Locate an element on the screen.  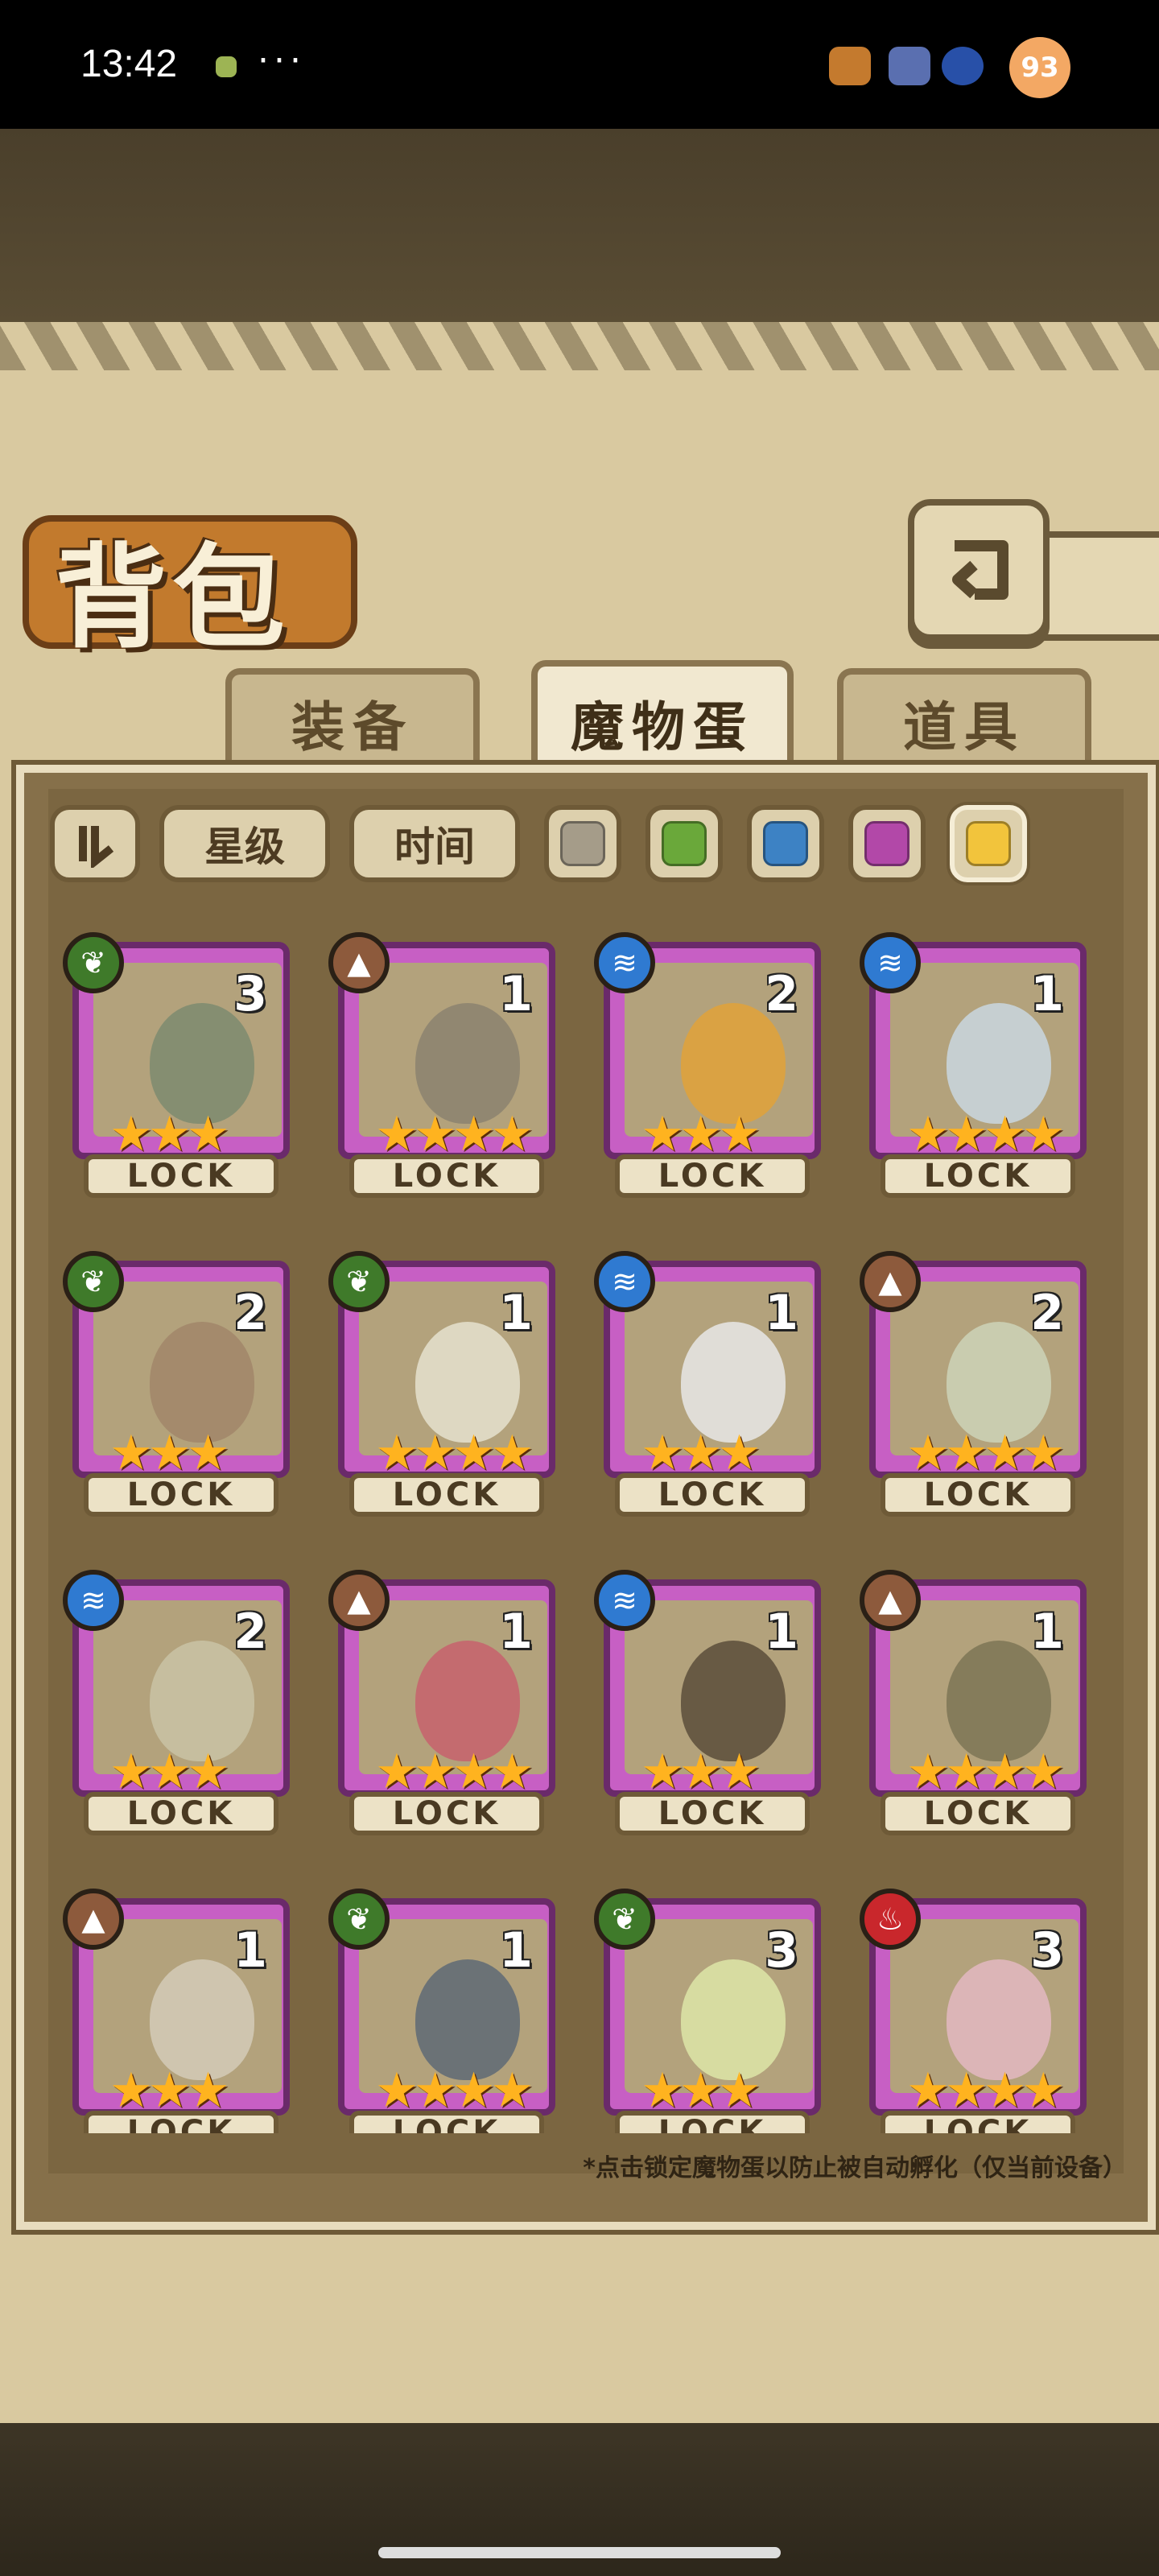
egg-card: 1 ★★★★ LOCK ≋ is located at coordinates (973, 1065).